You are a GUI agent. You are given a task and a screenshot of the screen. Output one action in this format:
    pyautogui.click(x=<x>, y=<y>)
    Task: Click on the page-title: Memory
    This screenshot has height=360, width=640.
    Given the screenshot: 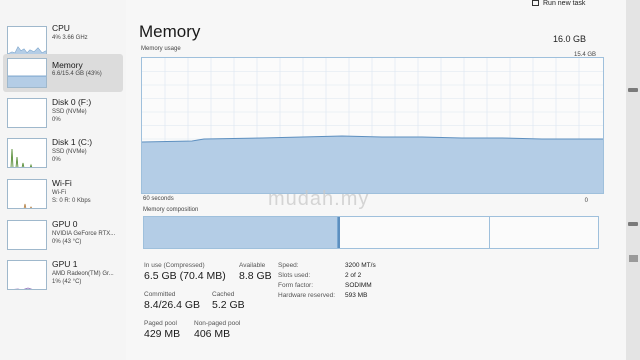 What is the action you would take?
    pyautogui.click(x=170, y=31)
    